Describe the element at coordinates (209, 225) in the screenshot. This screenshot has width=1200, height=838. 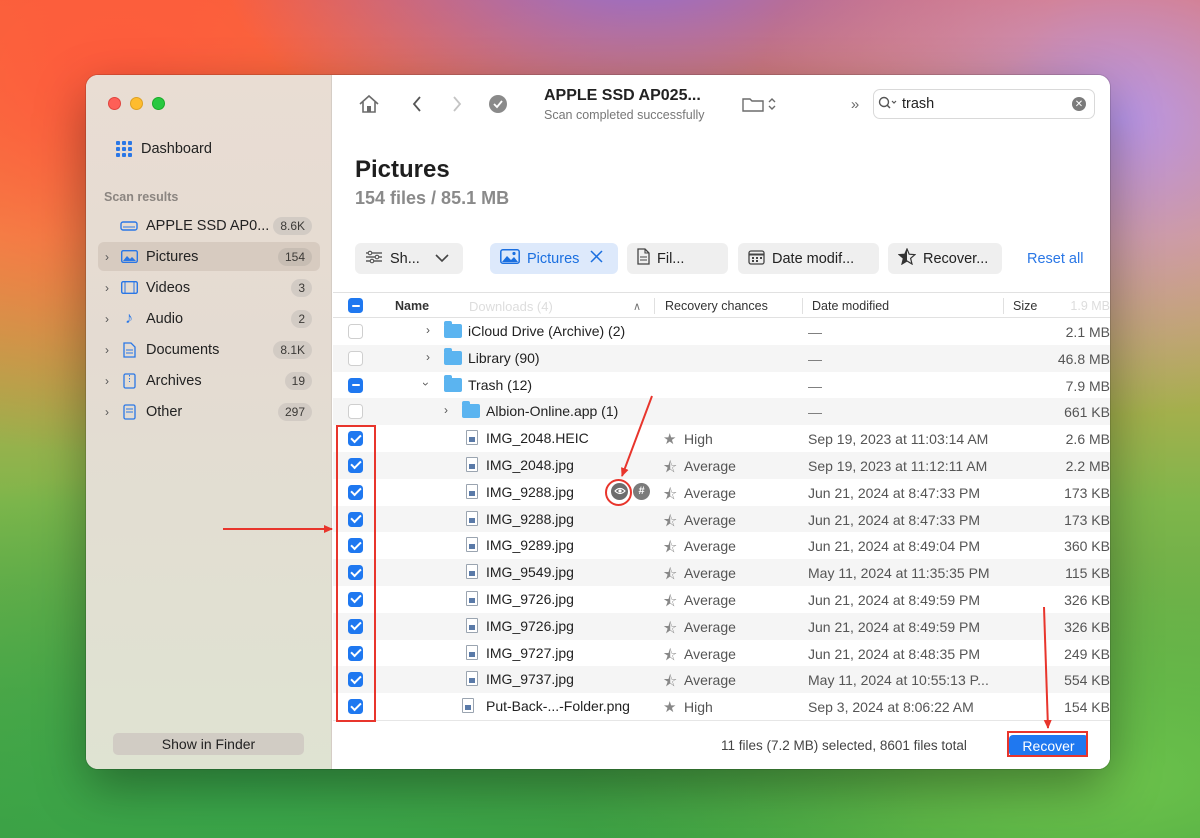
I see `sidebar-item-drive: APPLE SSD AP0... 8.6K` at that location.